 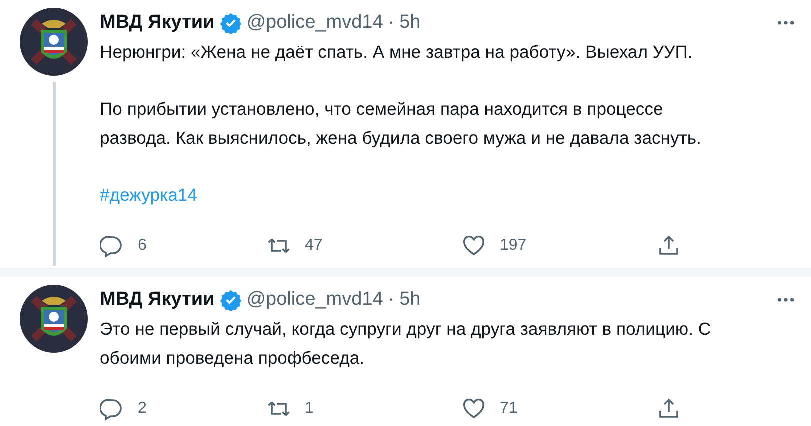 What do you see at coordinates (309, 409) in the screenshot?
I see `retweet-count: 1` at bounding box center [309, 409].